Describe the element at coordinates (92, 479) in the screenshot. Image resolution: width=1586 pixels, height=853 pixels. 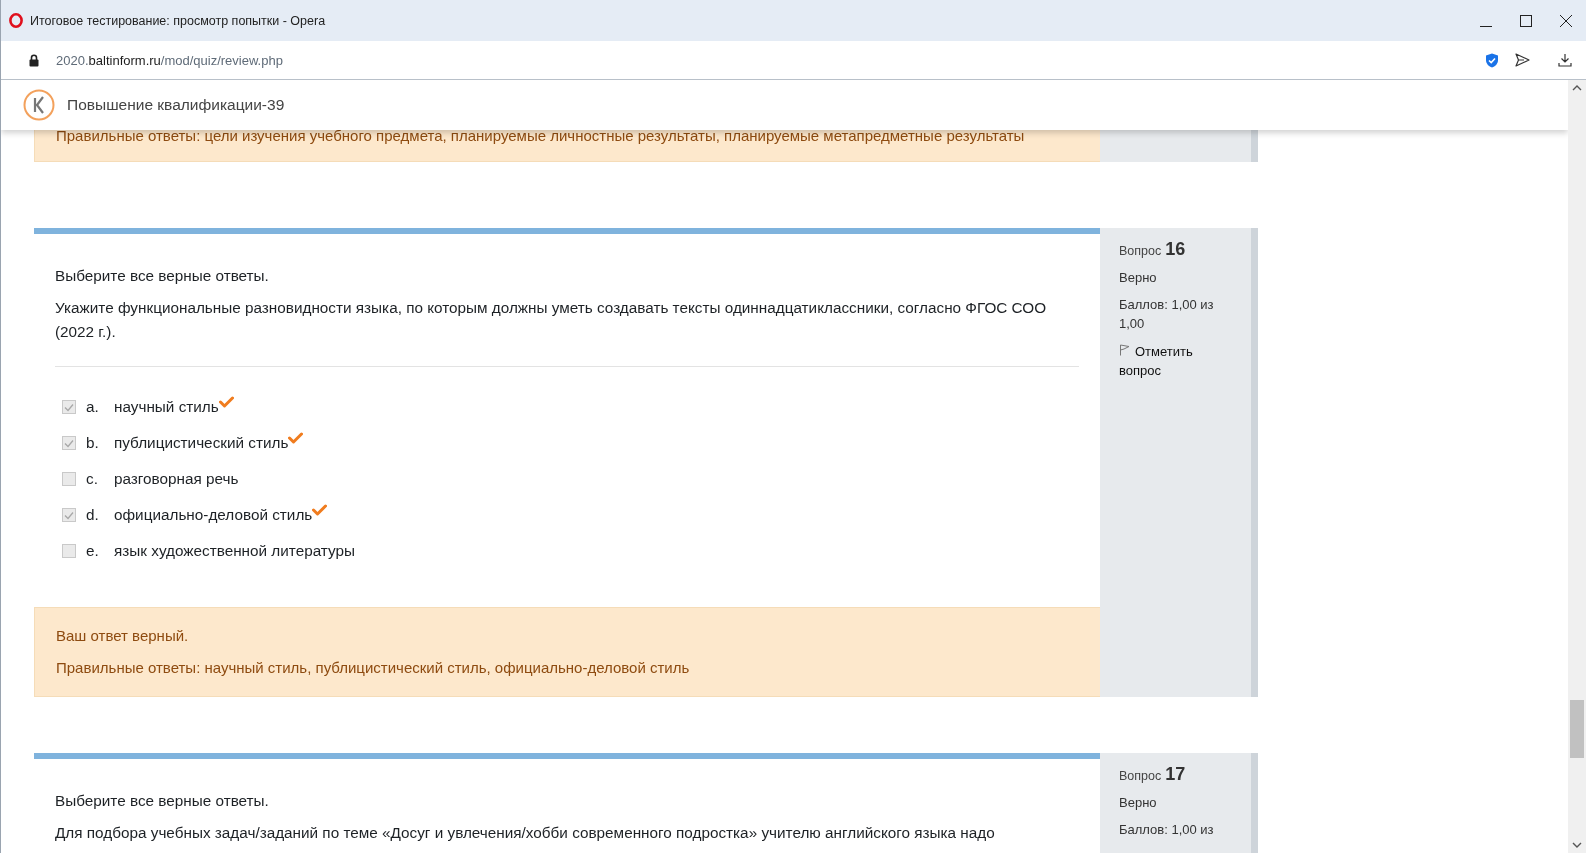
I see `option-letter: c.` at that location.